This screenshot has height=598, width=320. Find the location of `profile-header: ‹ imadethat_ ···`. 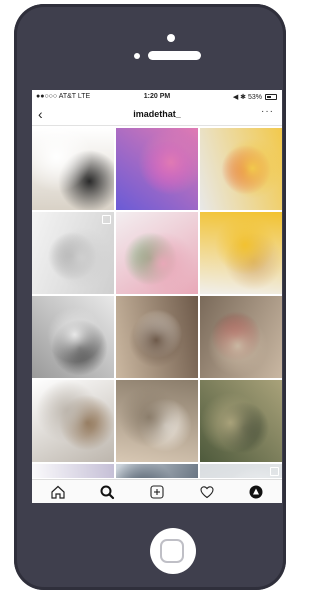

profile-header: ‹ imadethat_ ··· is located at coordinates (157, 115).